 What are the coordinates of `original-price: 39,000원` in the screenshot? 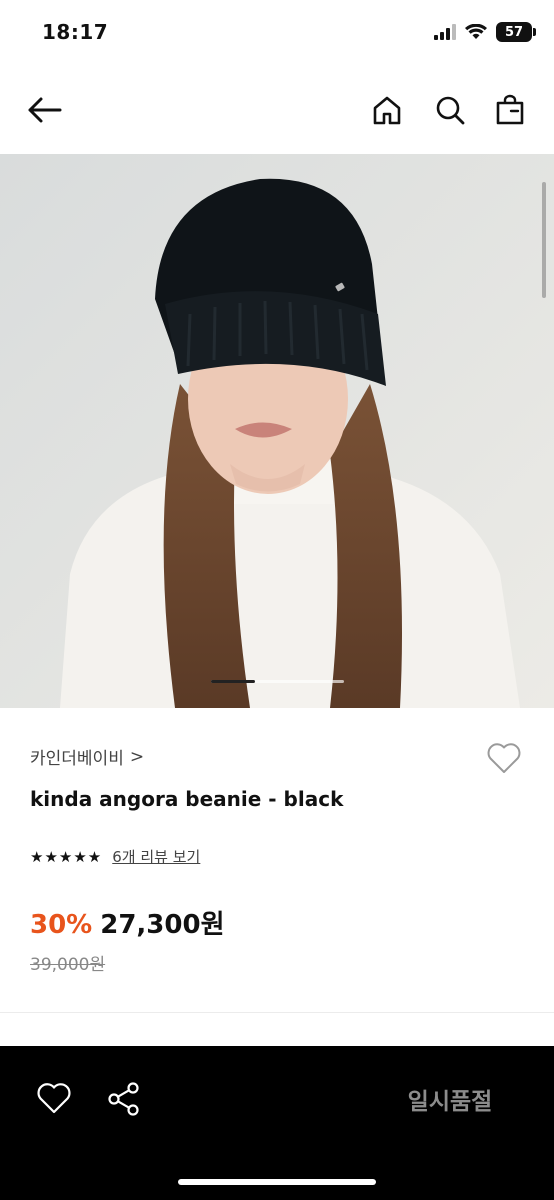 It's located at (68, 965).